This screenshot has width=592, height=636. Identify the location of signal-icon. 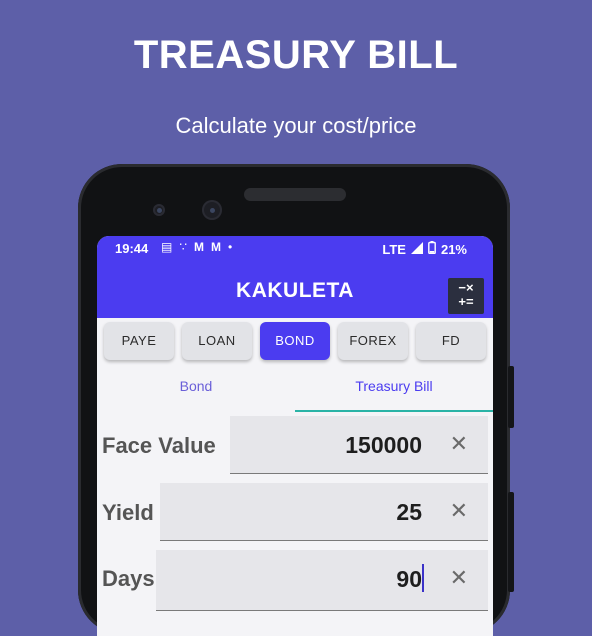
(416, 249).